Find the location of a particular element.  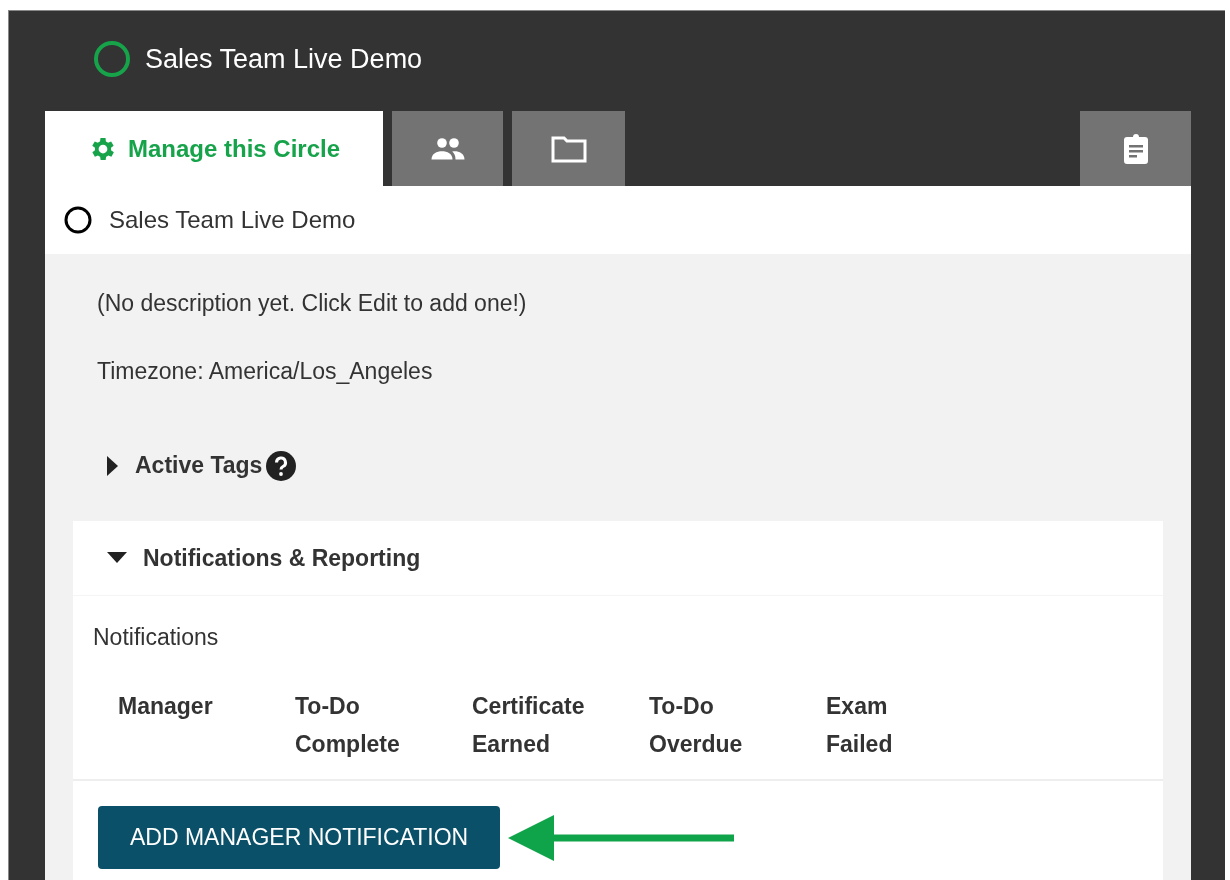

notifications-label: Notifications is located at coordinates (156, 637).